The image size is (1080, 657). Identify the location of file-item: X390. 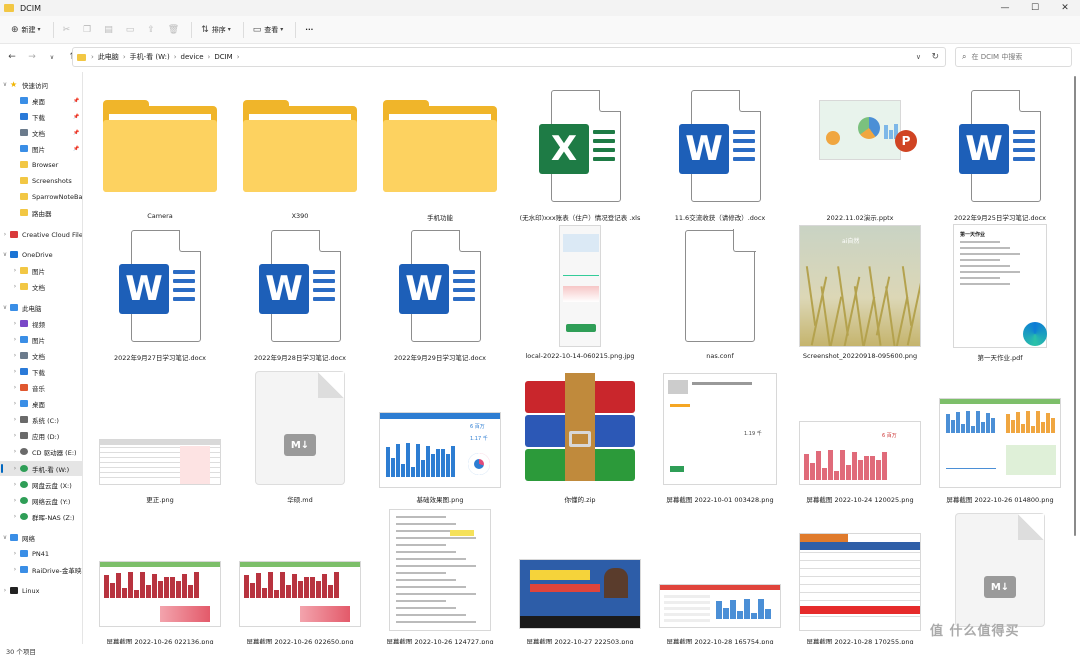
(300, 151).